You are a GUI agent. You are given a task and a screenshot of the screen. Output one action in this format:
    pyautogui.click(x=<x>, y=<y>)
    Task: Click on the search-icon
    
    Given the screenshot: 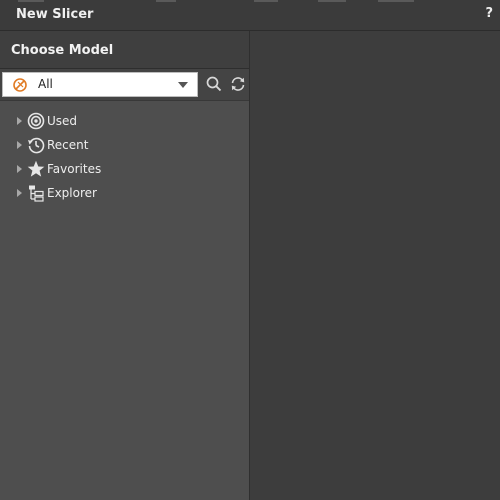 What is the action you would take?
    pyautogui.click(x=214, y=84)
    